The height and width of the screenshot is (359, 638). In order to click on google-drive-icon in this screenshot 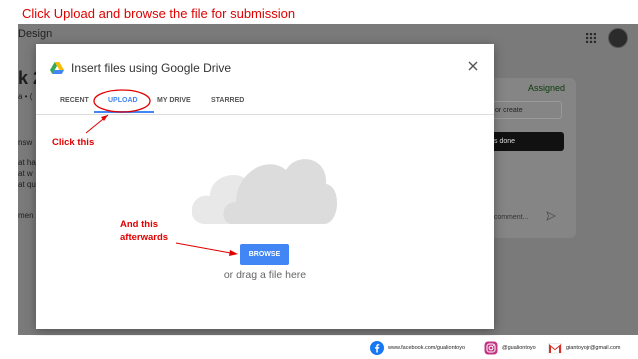, I will do `click(57, 68)`.